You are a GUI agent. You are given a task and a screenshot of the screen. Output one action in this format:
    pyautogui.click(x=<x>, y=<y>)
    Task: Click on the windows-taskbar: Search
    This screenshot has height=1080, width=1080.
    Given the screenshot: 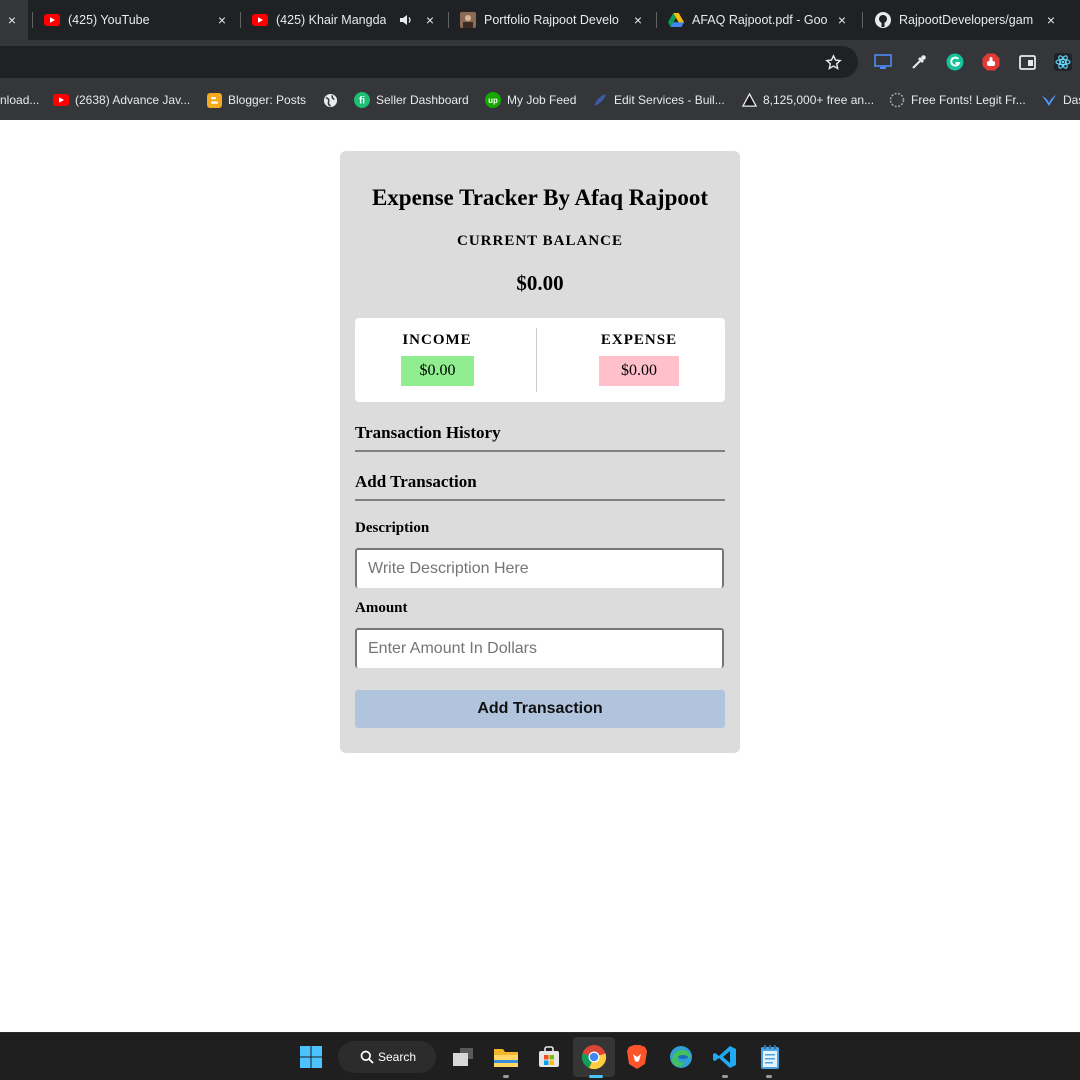 What is the action you would take?
    pyautogui.click(x=540, y=1056)
    